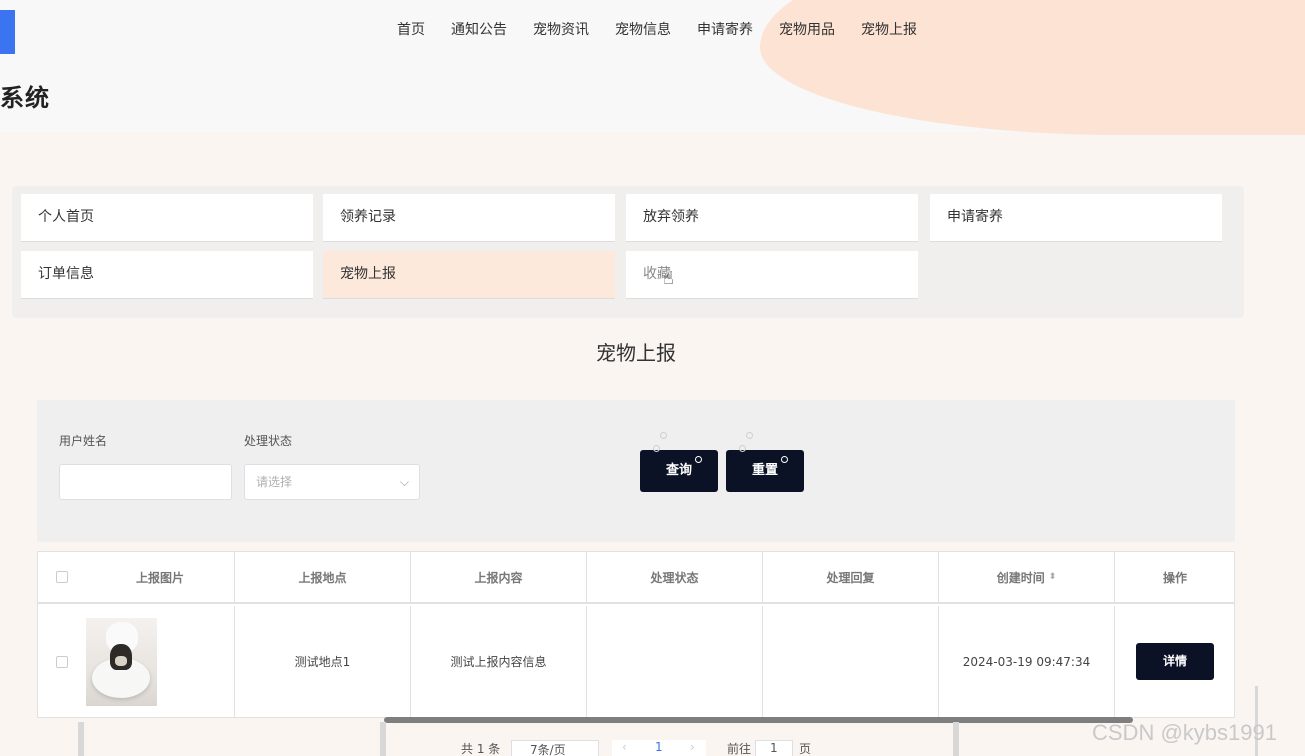 The width and height of the screenshot is (1305, 756). Describe the element at coordinates (404, 482) in the screenshot. I see `chevron-down-icon: ⌵` at that location.